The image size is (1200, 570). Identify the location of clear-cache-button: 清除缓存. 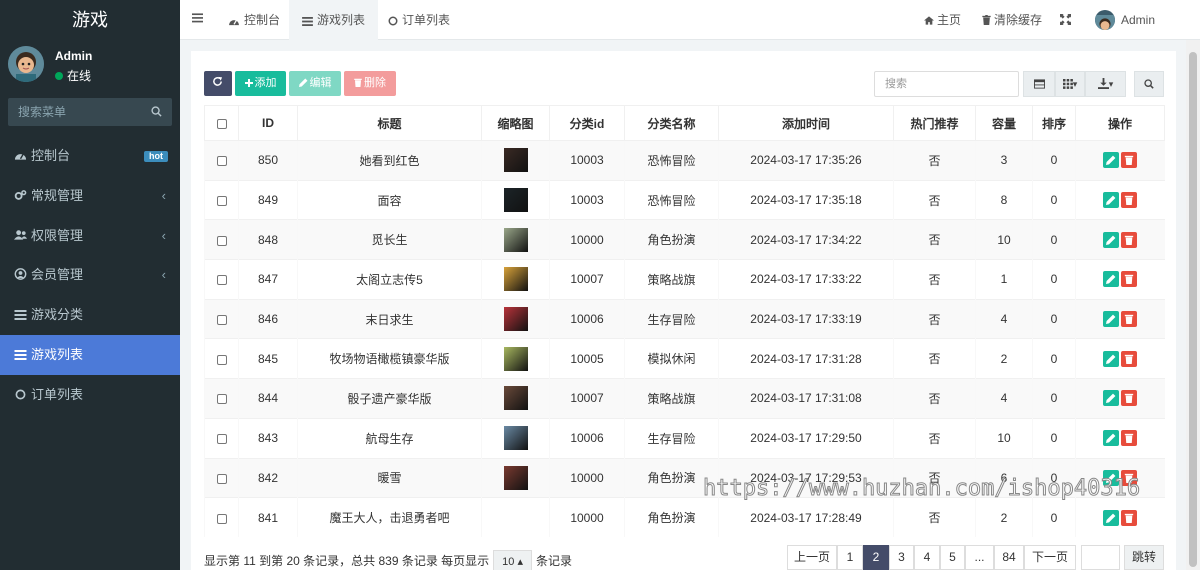
(1012, 20).